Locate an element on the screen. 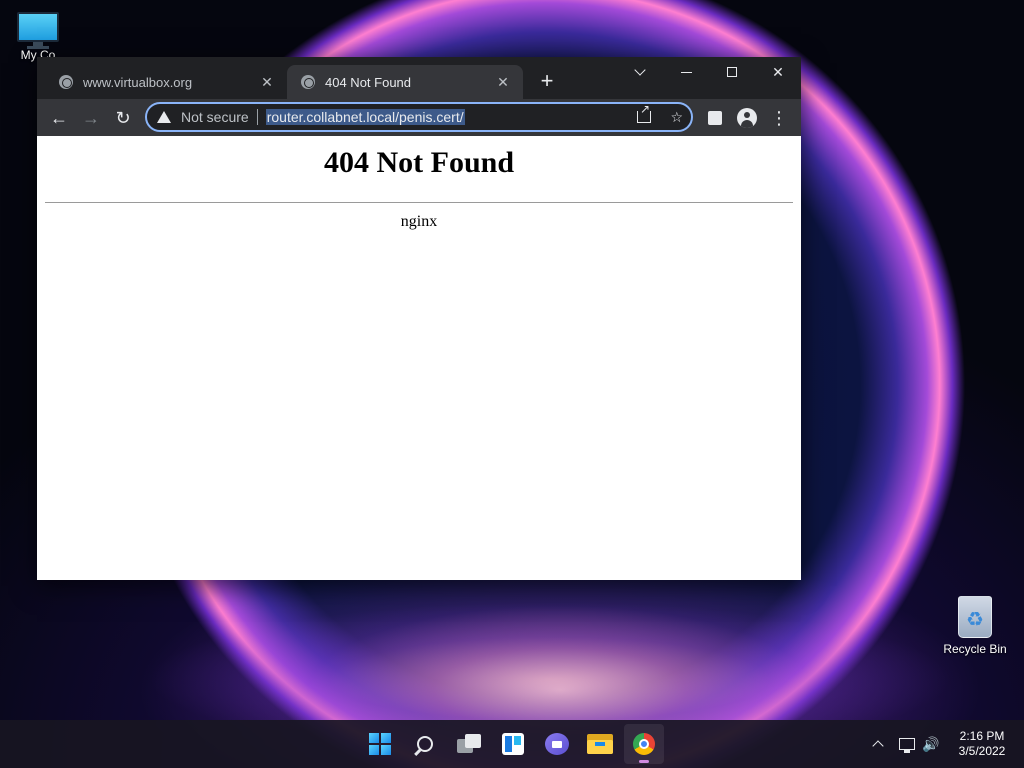 This screenshot has height=768, width=1024. search-icon is located at coordinates (425, 744).